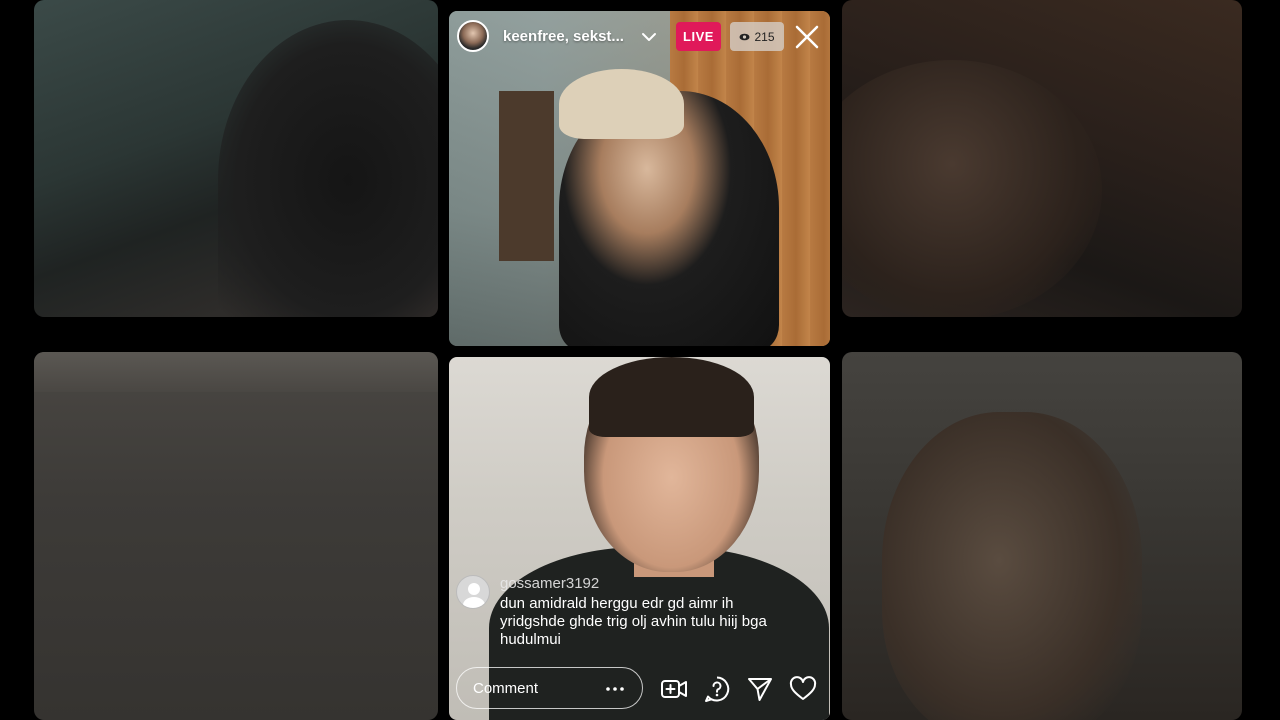 This screenshot has width=1280, height=720. I want to click on viewer-count-badge: 215, so click(757, 36).